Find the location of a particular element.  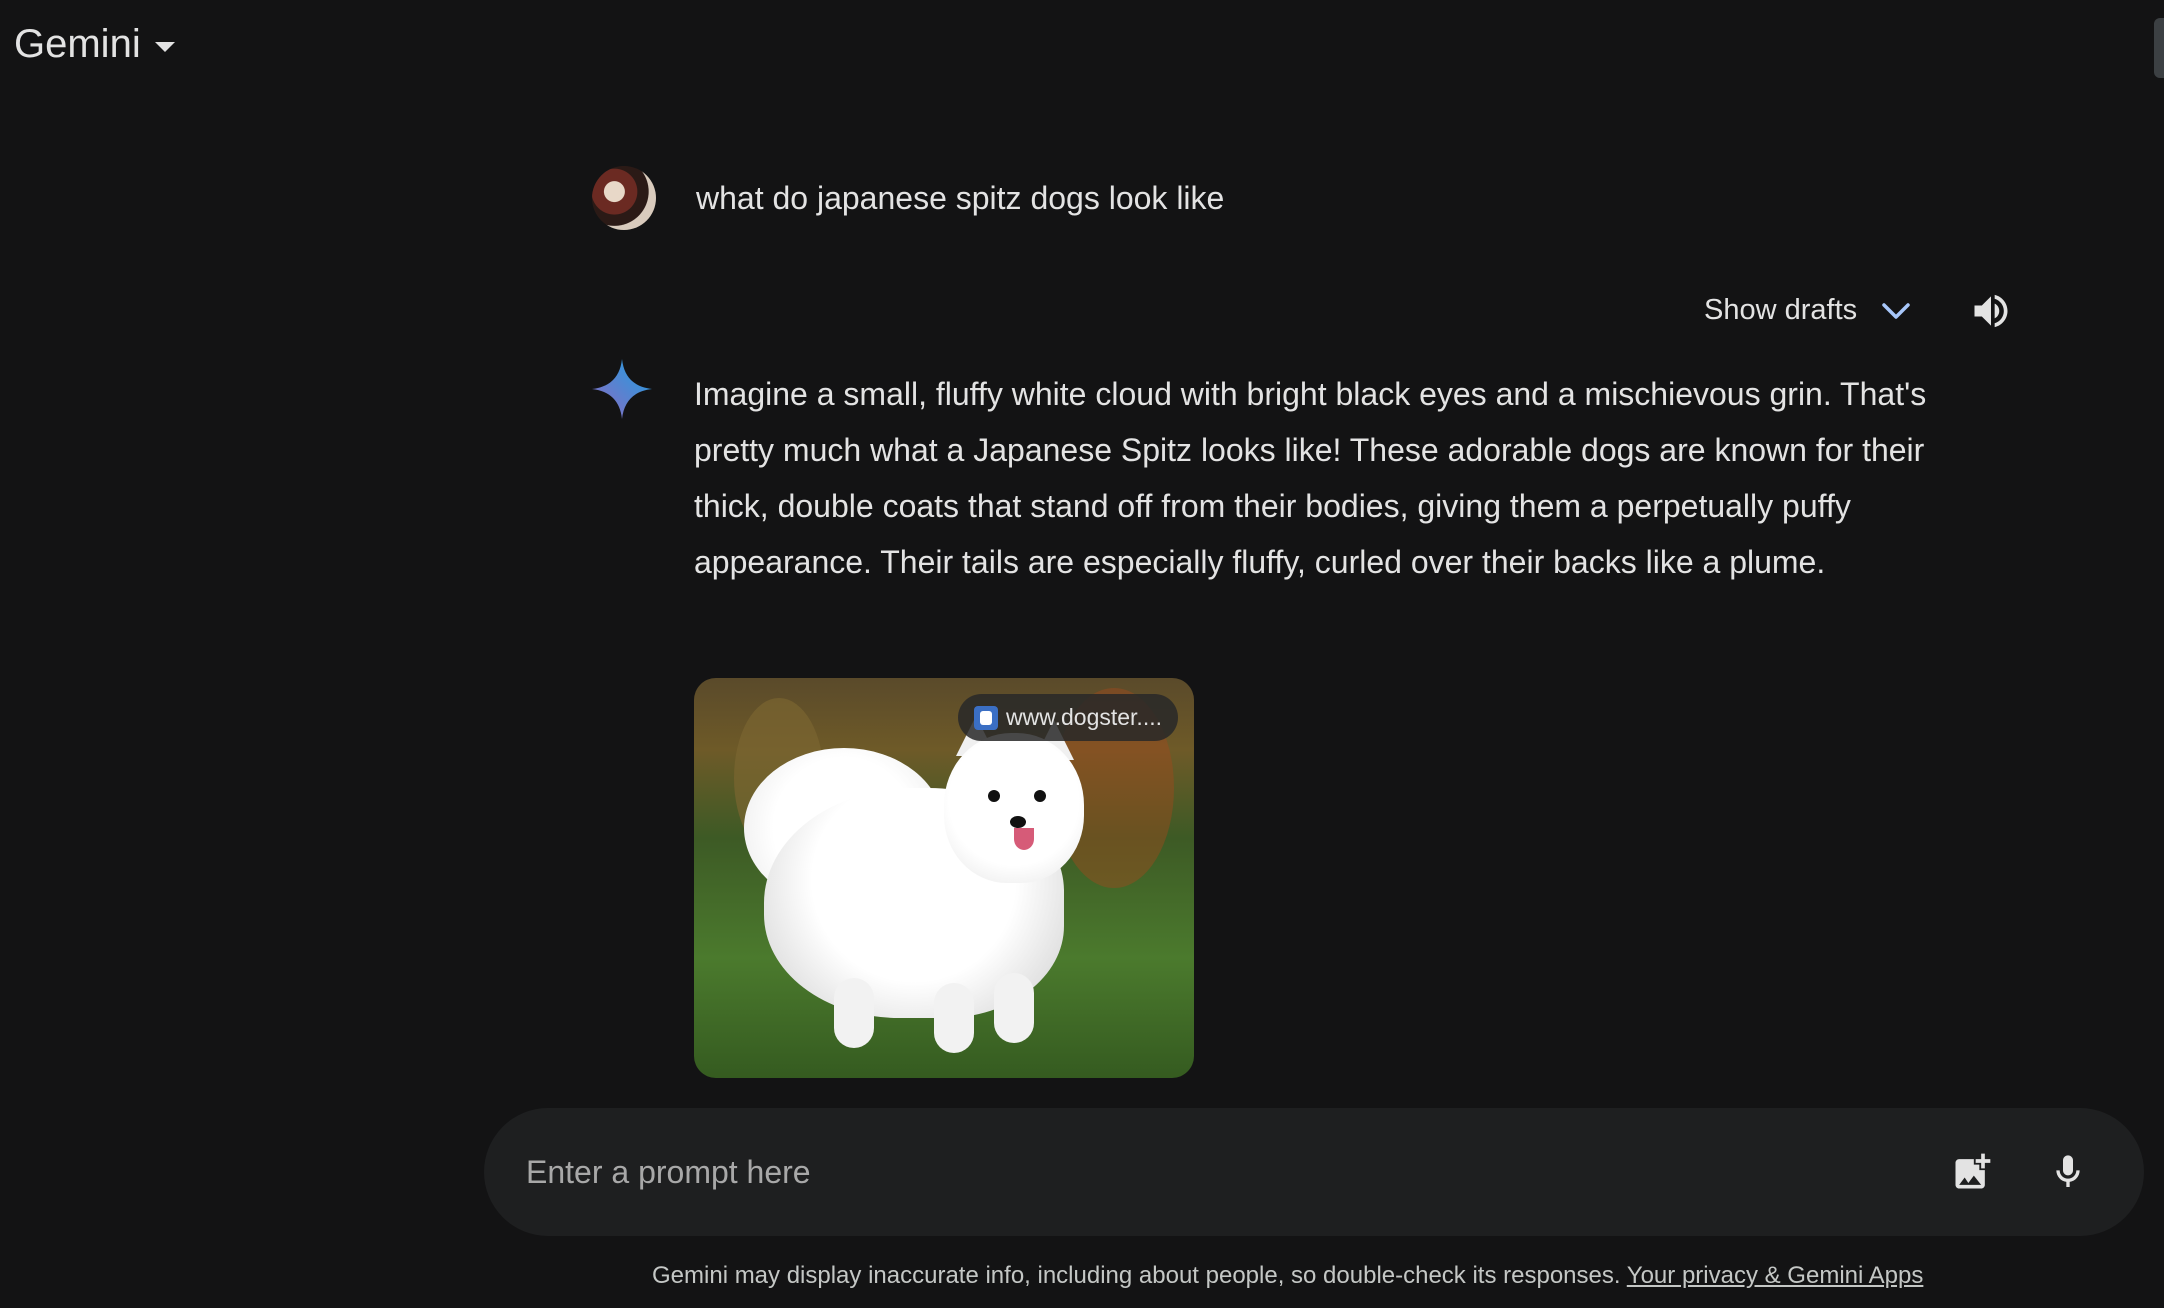

app-title-menu: Gemini is located at coordinates (94, 44).